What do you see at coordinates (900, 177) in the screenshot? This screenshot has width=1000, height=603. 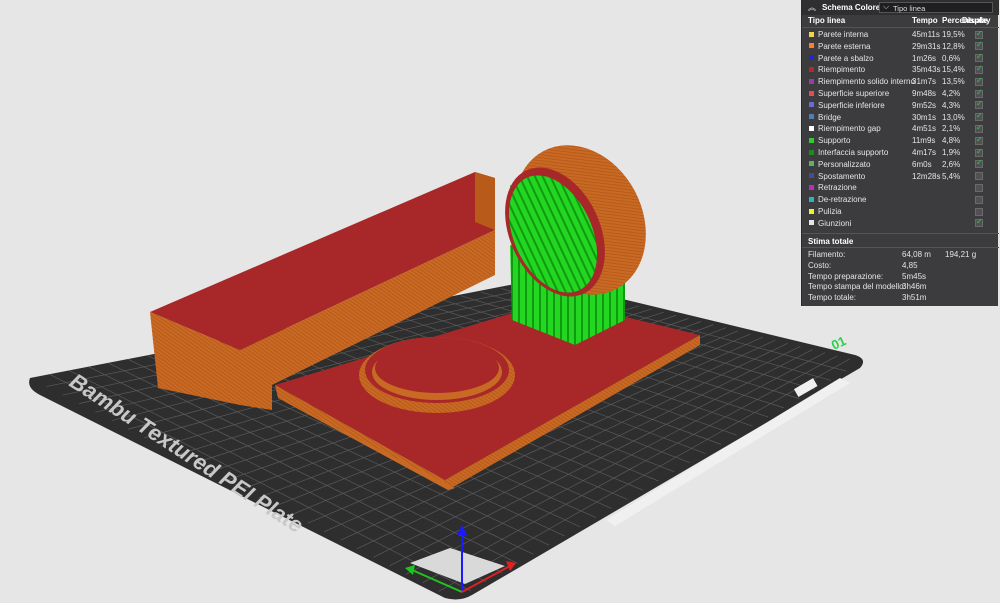 I see `legend-row: Spostamento 12m28s 5,4%` at bounding box center [900, 177].